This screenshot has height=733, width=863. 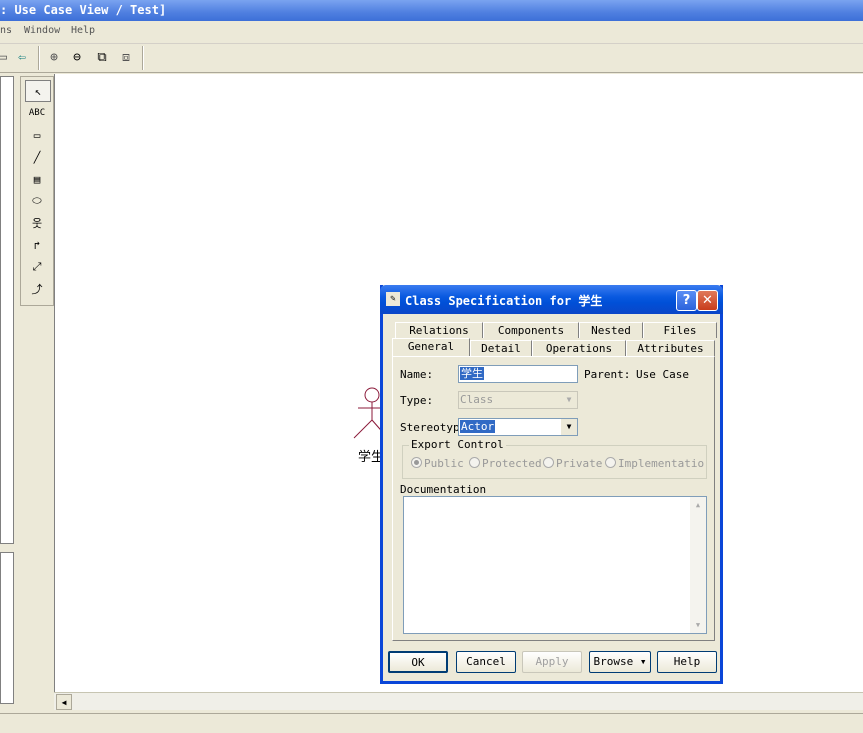 What do you see at coordinates (611, 330) in the screenshot?
I see `tab-nested: Nested` at bounding box center [611, 330].